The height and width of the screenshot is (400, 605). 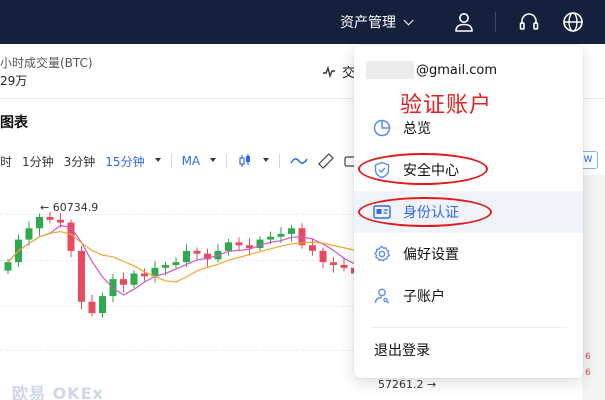 I want to click on trade-tab: 交, so click(x=338, y=71).